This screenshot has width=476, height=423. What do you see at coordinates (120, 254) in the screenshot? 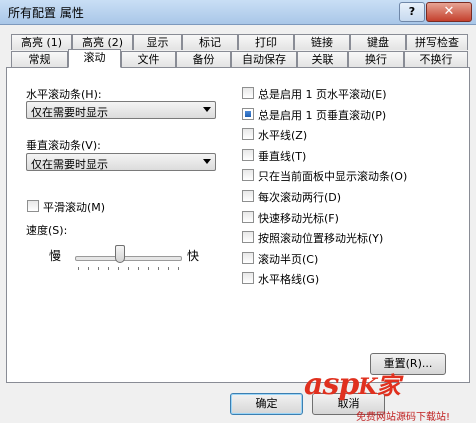
I see `speed-slider-thumb` at bounding box center [120, 254].